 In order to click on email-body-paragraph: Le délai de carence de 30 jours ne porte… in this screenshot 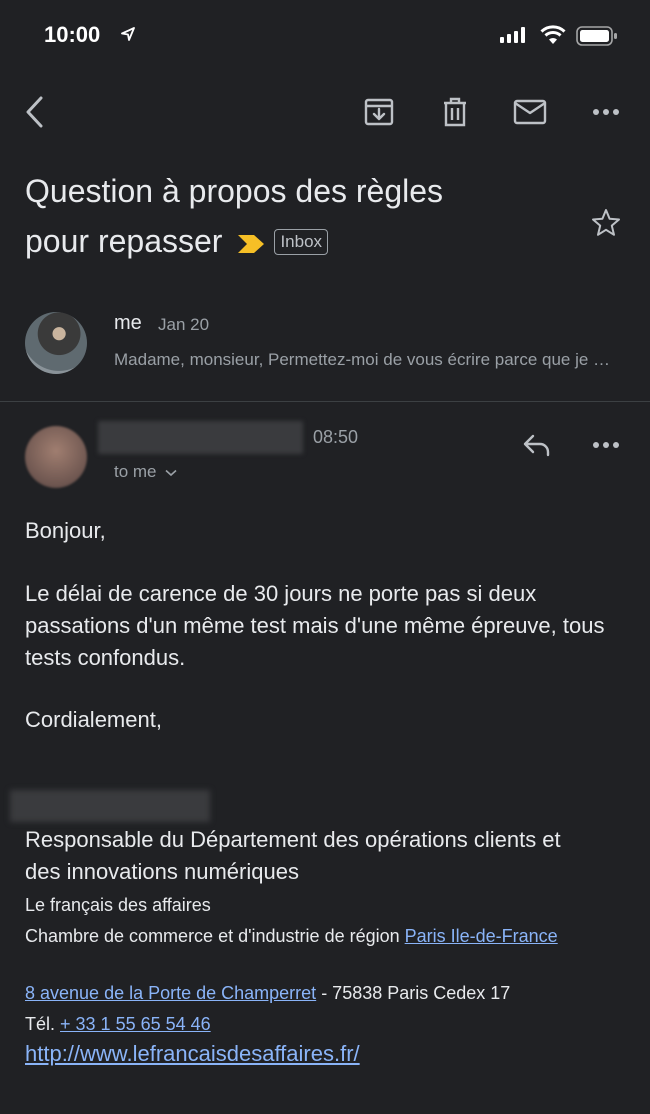, I will do `click(315, 625)`.